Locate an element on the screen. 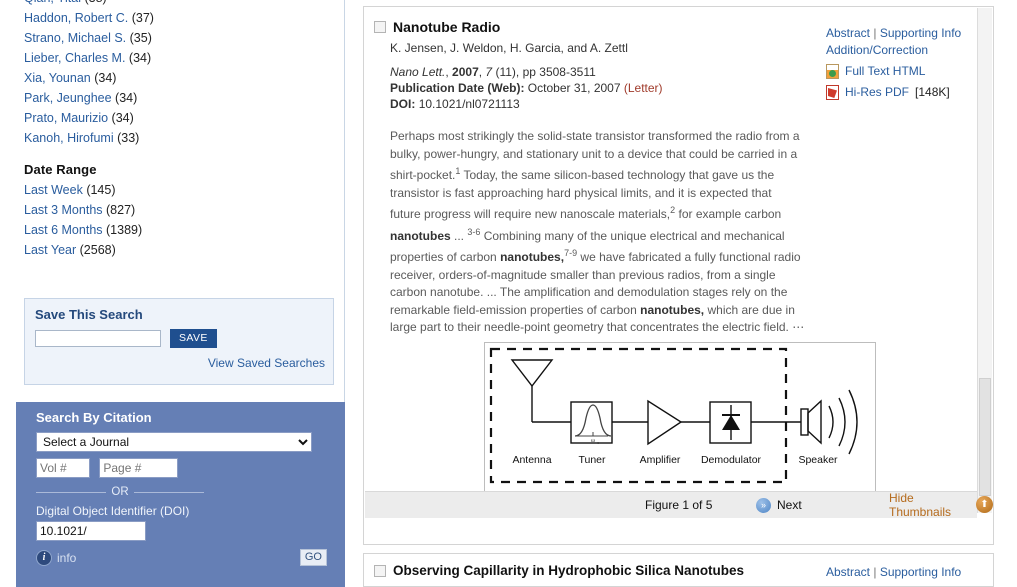 This screenshot has height=587, width=1017. pdf-document-icon is located at coordinates (832, 92).